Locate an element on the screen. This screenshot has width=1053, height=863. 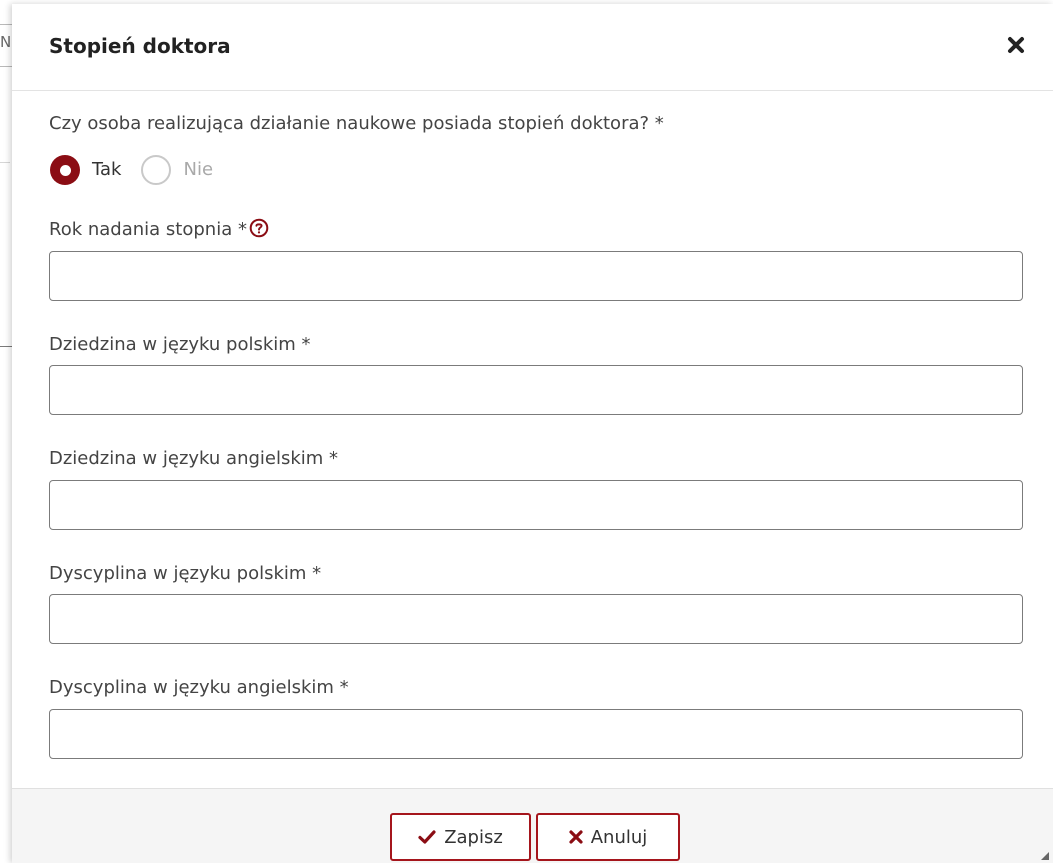
field-en-label: Dziedzina w języku angielskim * is located at coordinates (194, 458).